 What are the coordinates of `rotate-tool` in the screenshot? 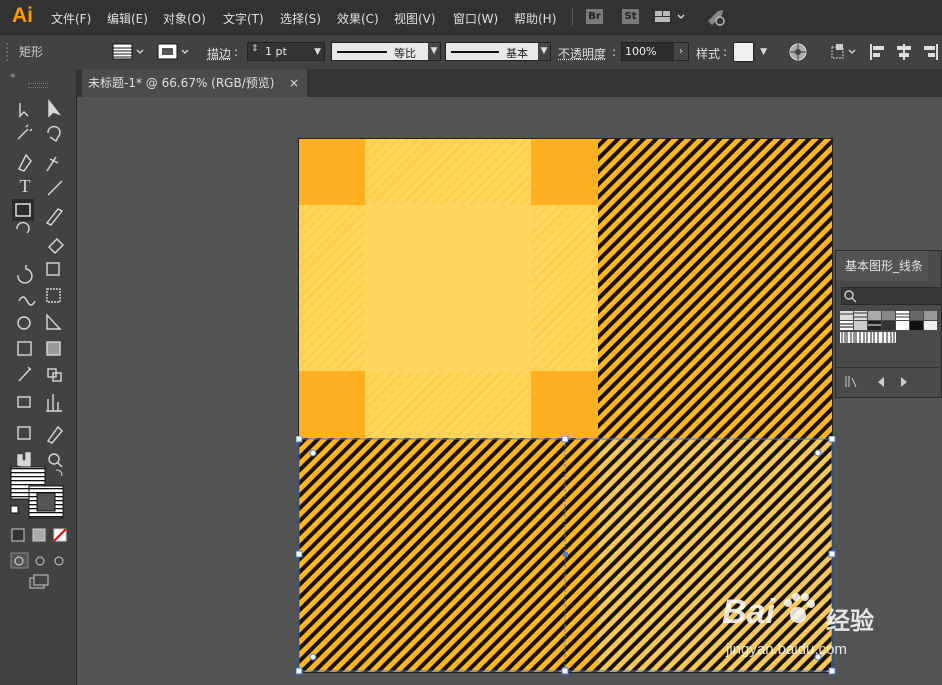 It's located at (25, 262).